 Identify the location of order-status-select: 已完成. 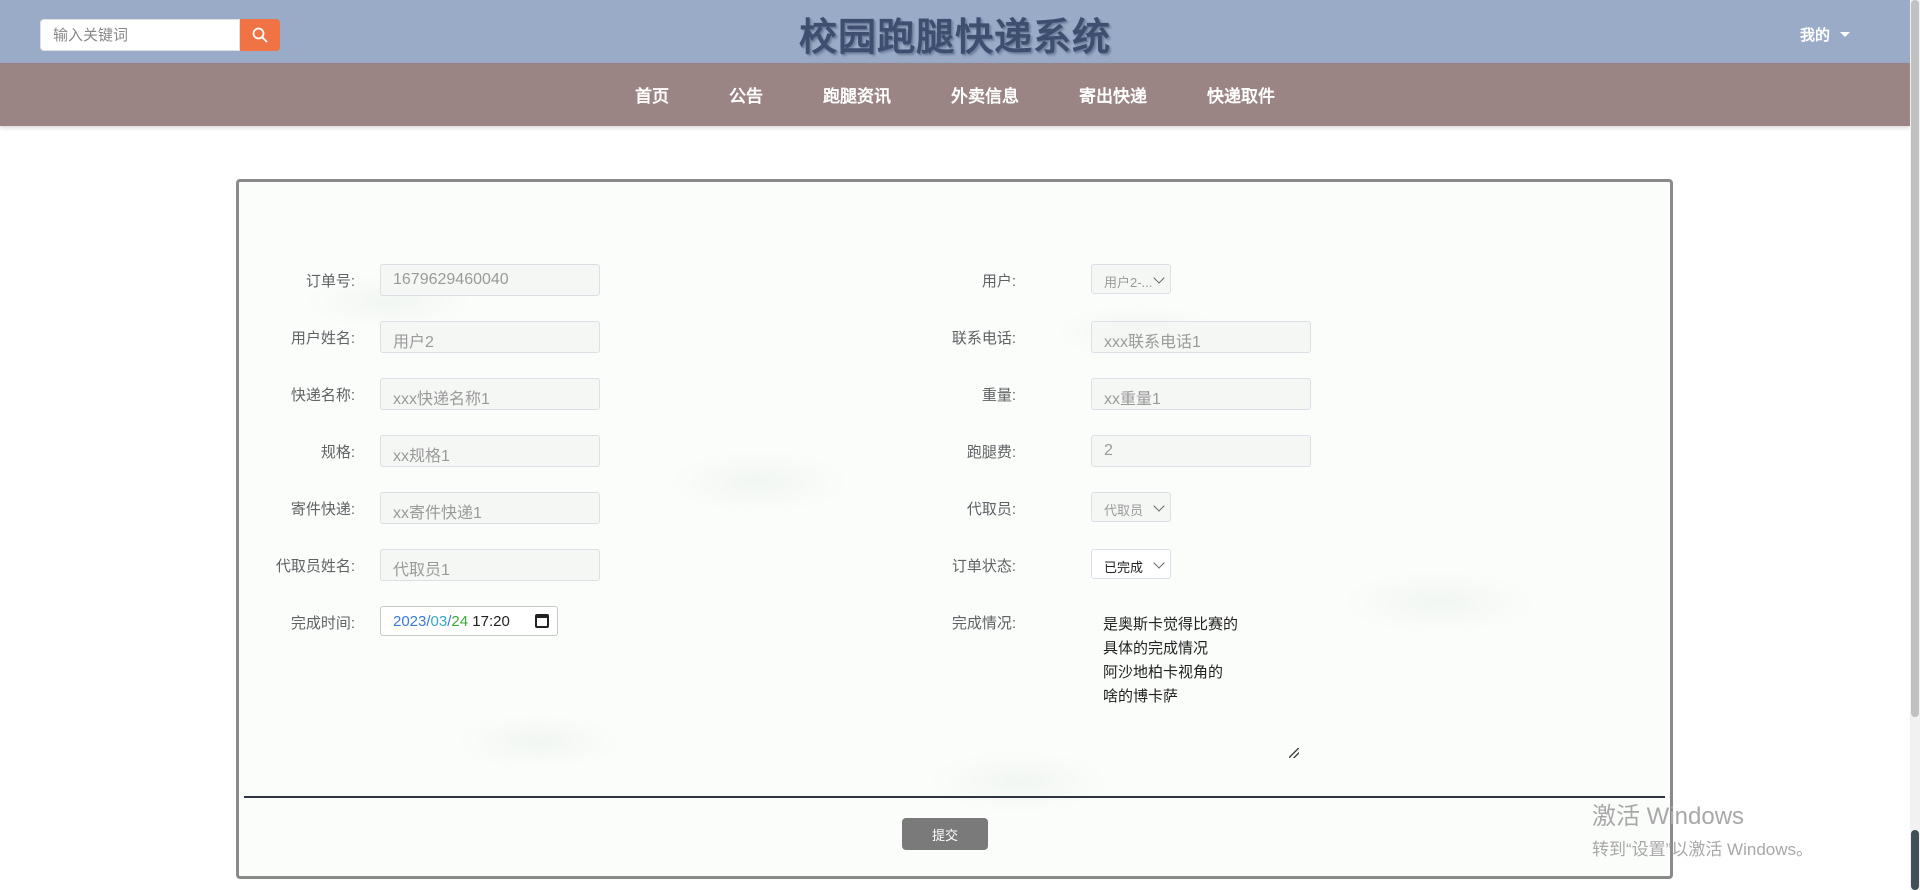
(1131, 564).